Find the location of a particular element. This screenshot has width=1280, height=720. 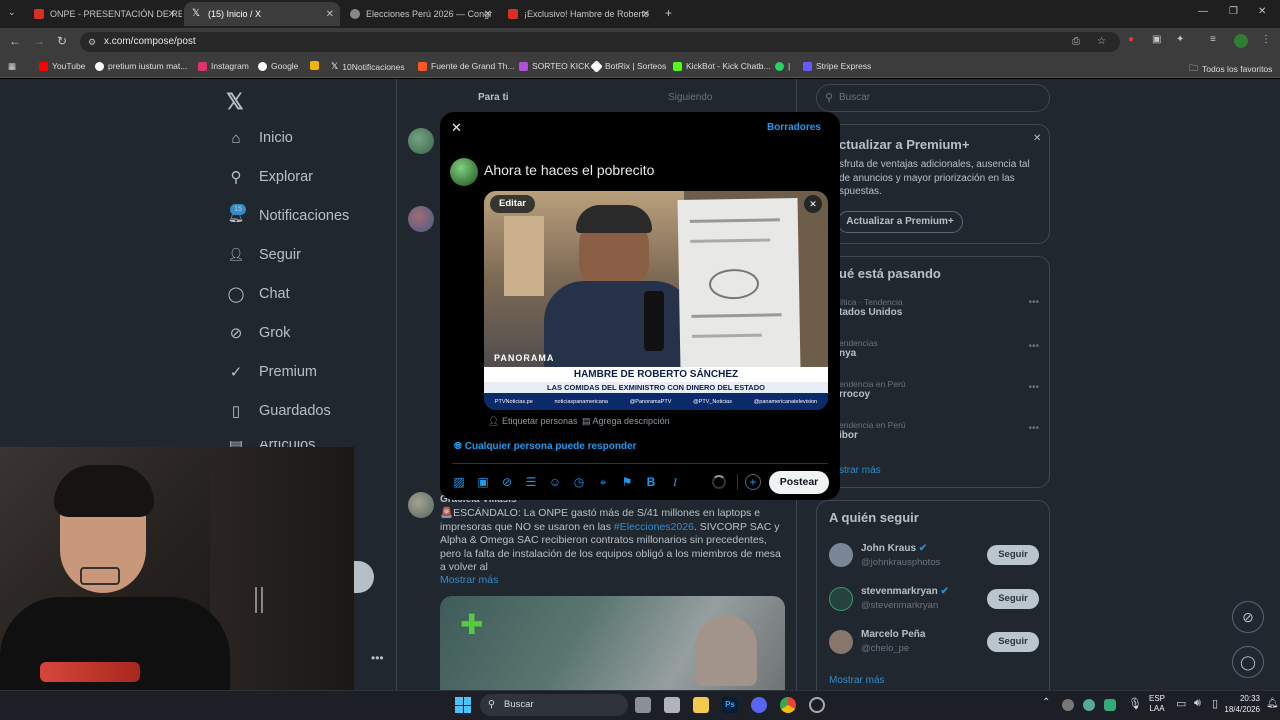

install-icon: ⎙ is located at coordinates (1076, 42).